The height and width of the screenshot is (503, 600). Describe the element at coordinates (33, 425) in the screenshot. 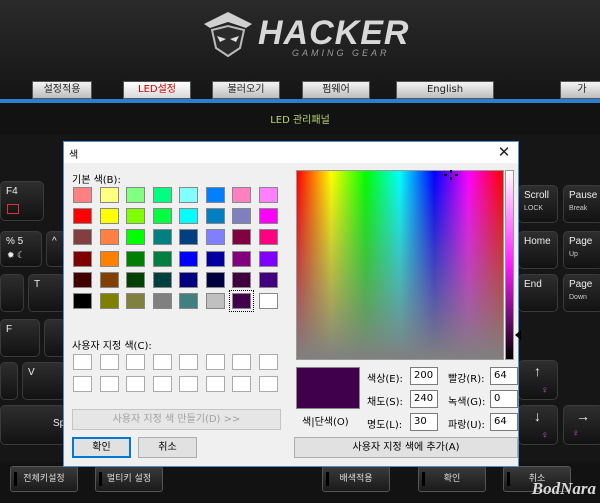

I see `key-space: Sp` at that location.